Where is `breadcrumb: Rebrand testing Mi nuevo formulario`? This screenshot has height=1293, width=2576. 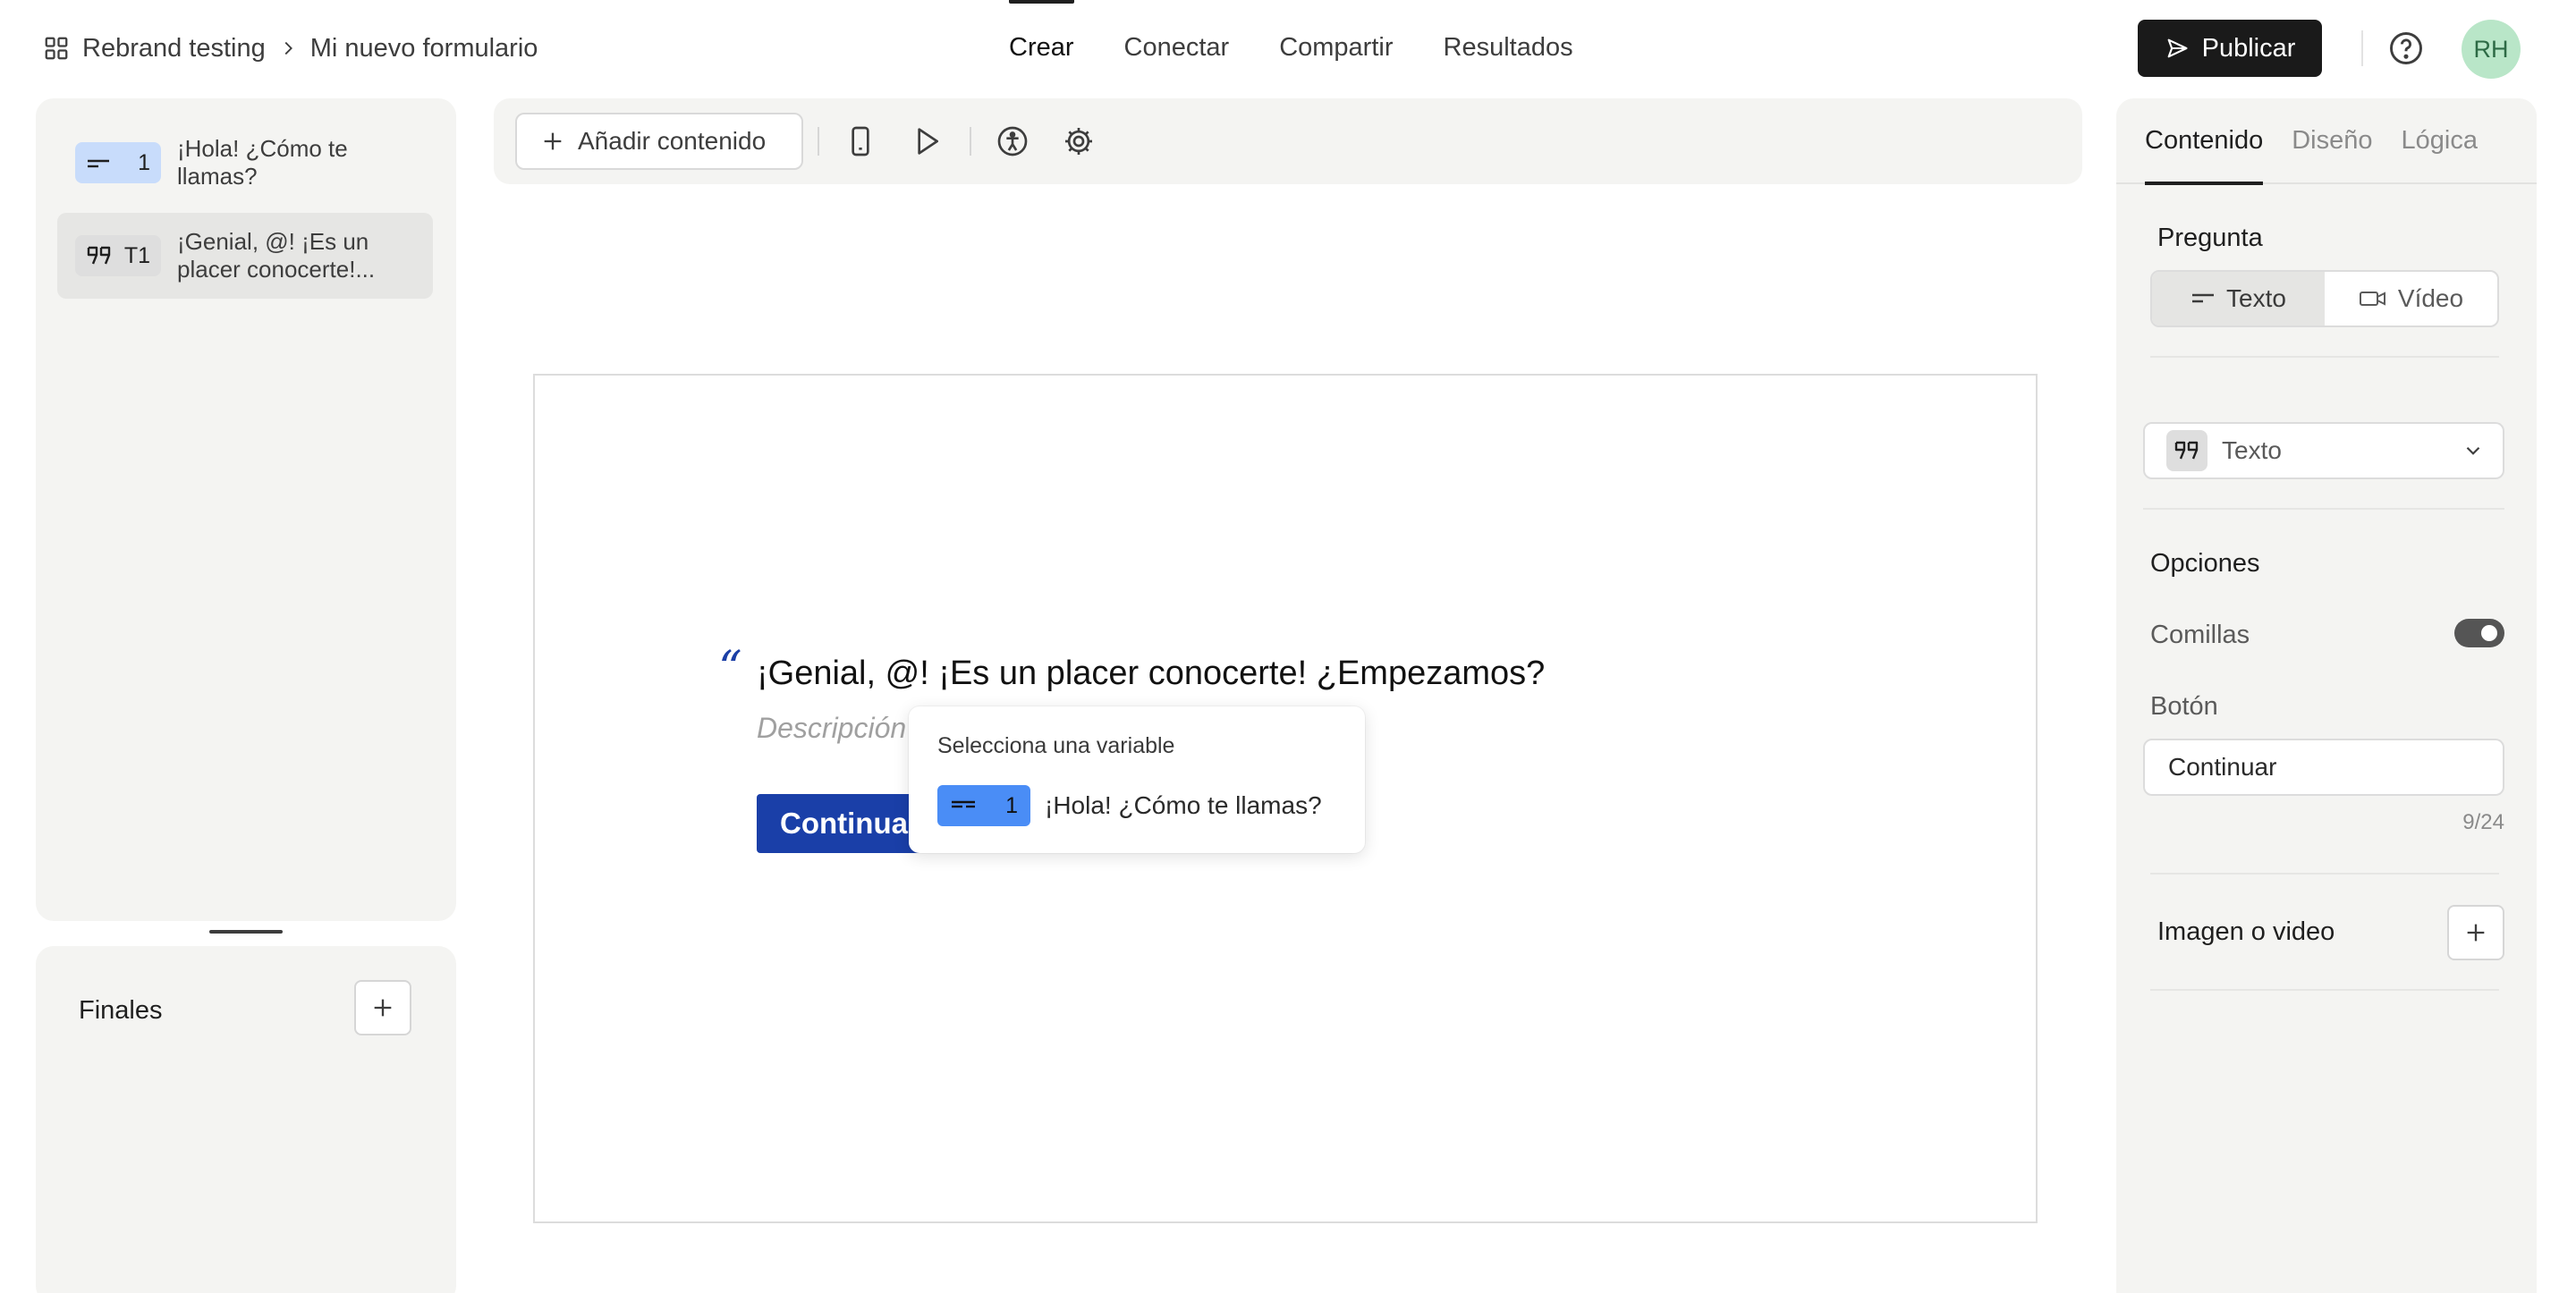
breadcrumb: Rebrand testing Mi nuevo formulario is located at coordinates (290, 48).